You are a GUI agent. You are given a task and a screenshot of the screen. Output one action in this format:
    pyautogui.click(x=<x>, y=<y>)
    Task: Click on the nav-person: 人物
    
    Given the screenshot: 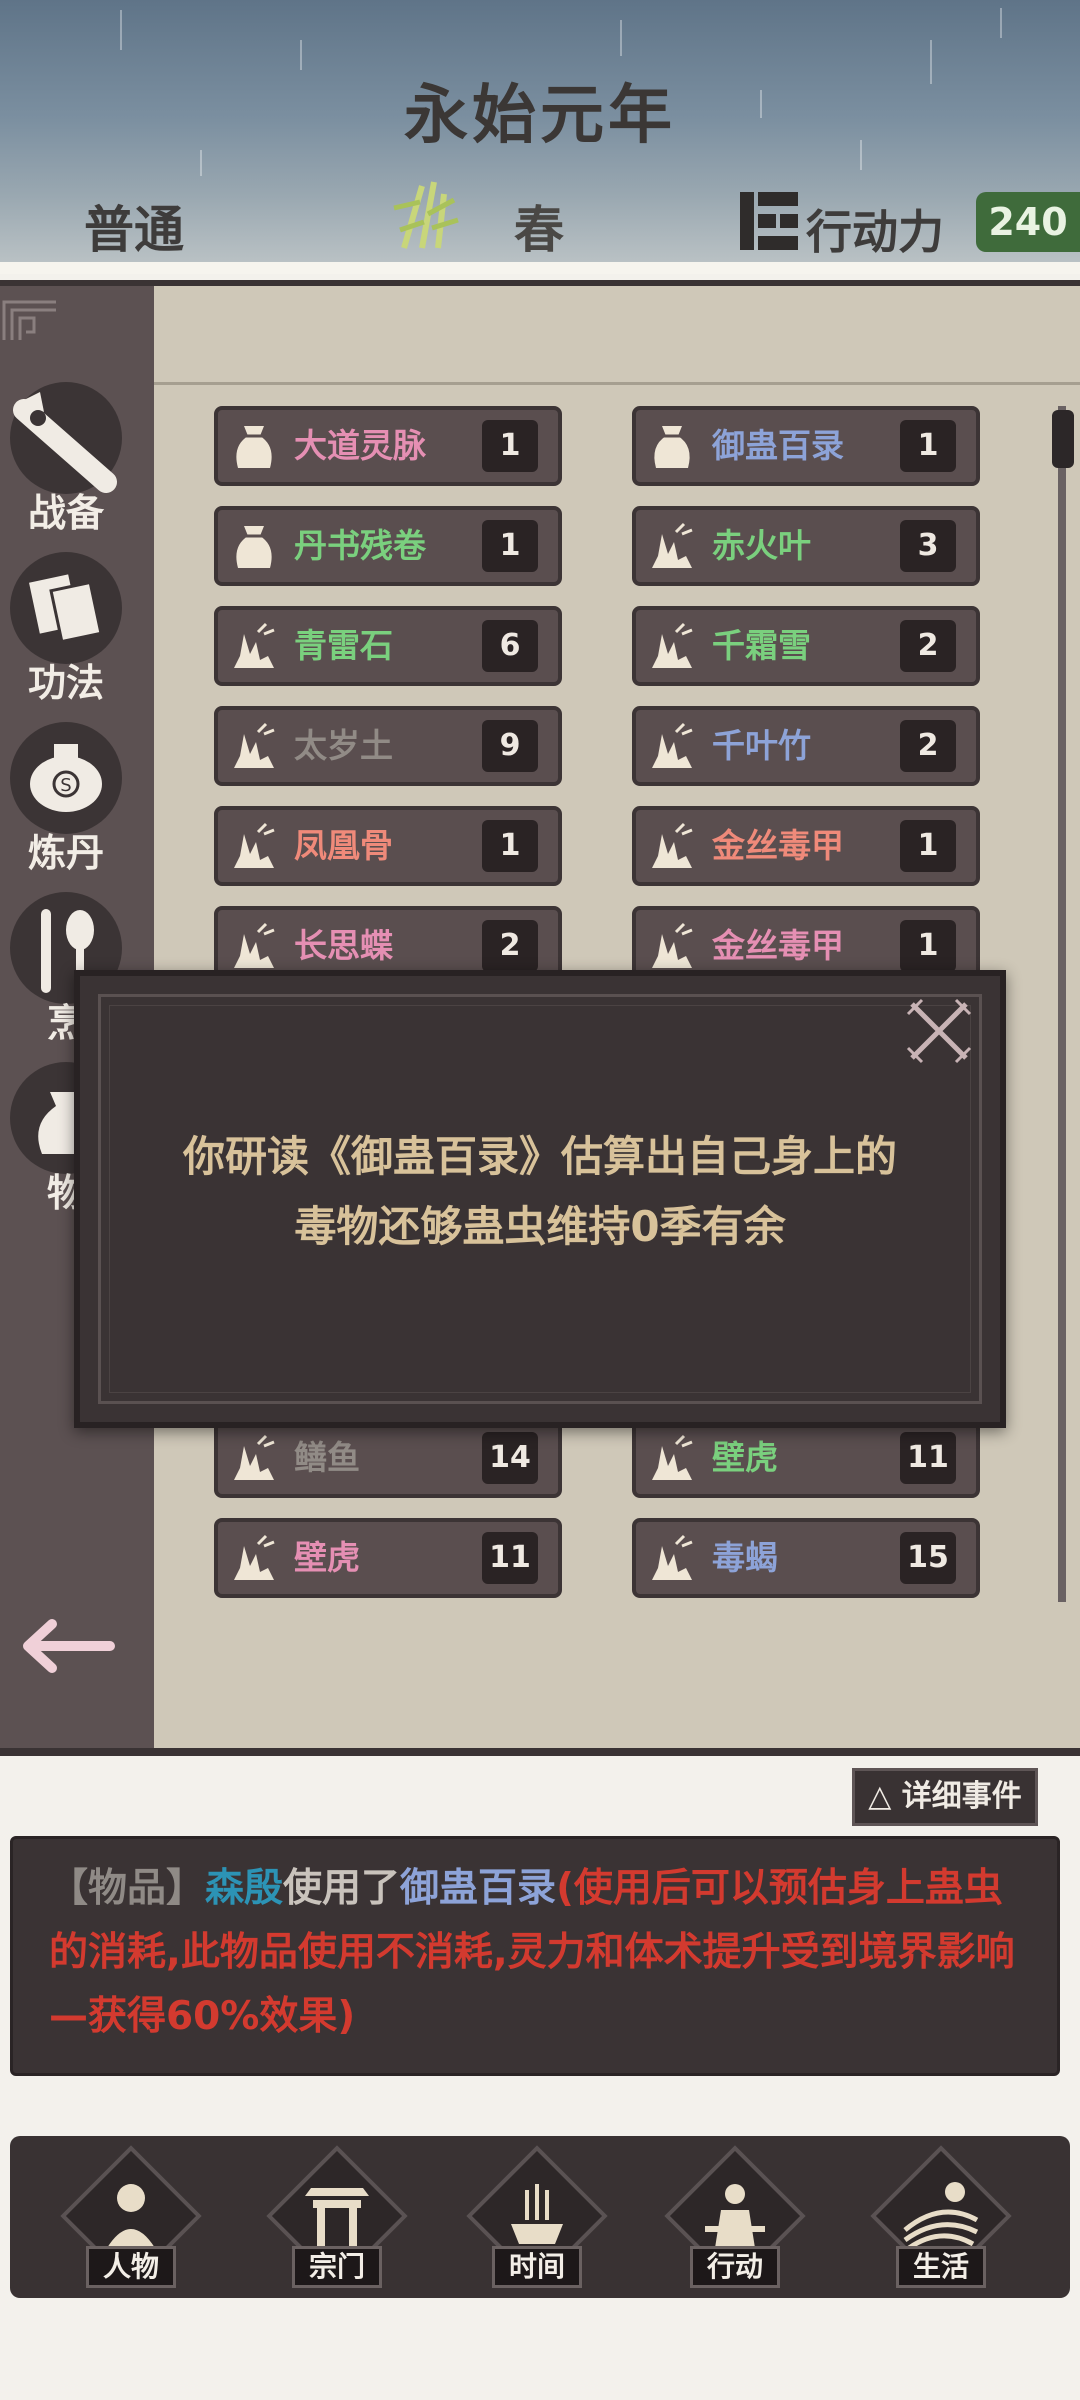 What is the action you would take?
    pyautogui.click(x=131, y=2218)
    